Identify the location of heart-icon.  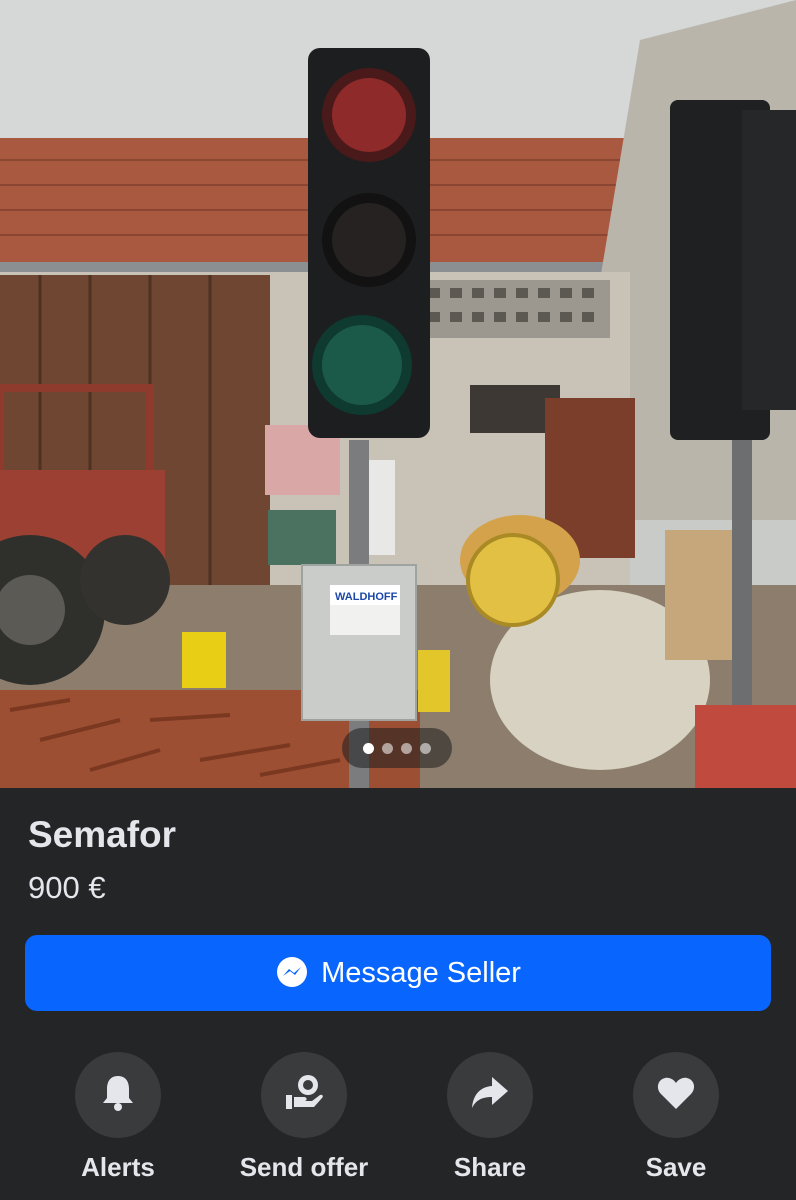
(676, 1095).